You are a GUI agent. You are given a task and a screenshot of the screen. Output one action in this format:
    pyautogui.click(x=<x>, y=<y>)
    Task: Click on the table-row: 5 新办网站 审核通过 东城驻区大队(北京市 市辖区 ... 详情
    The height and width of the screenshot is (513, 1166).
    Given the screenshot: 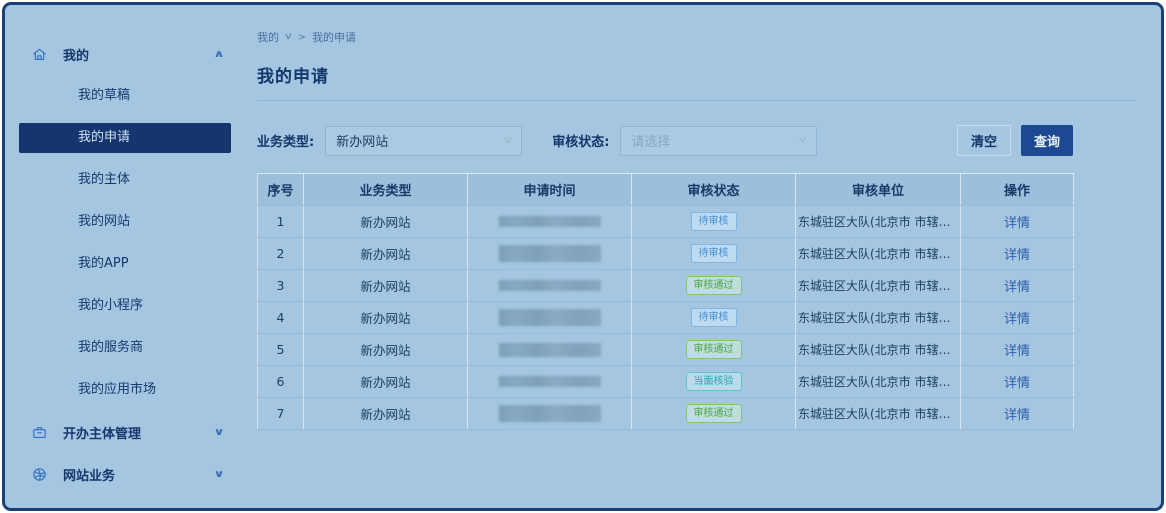 What is the action you would take?
    pyautogui.click(x=665, y=349)
    